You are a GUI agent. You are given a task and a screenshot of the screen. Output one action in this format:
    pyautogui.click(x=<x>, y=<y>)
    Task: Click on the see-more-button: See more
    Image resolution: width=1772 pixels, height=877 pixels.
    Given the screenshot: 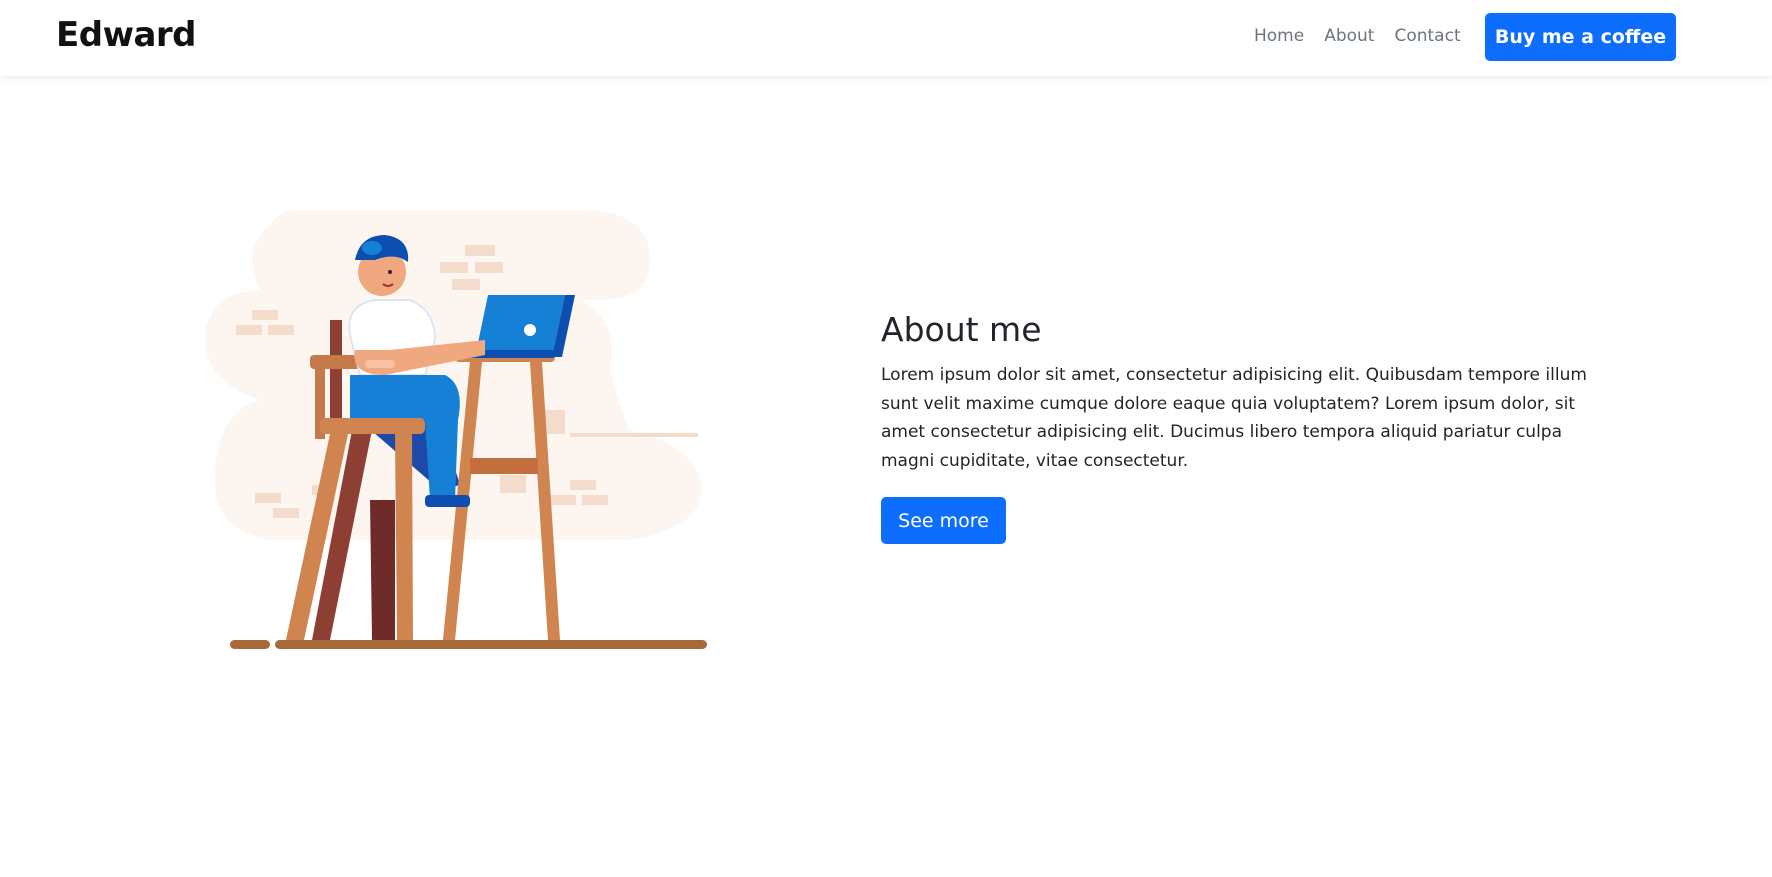 What is the action you would take?
    pyautogui.click(x=943, y=520)
    